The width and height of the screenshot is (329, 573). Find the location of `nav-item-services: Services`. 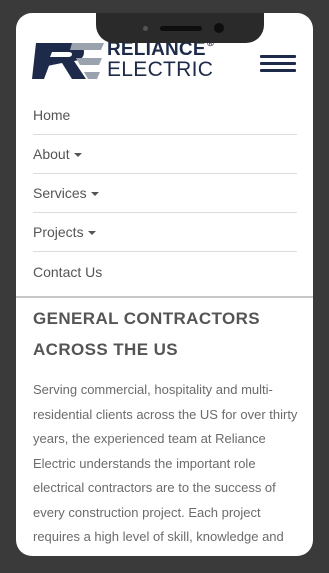

nav-item-services: Services is located at coordinates (165, 193).